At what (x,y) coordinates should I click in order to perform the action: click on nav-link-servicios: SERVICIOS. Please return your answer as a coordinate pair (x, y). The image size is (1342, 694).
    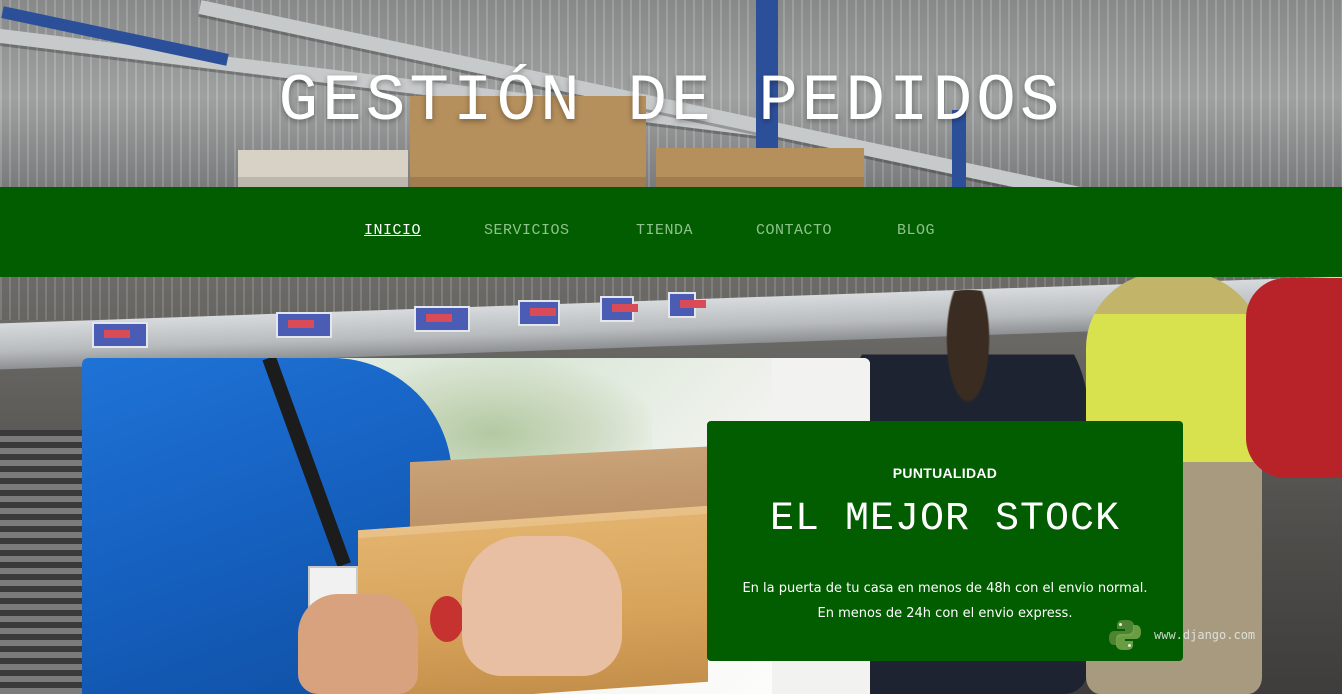
    Looking at the image, I should click on (527, 230).